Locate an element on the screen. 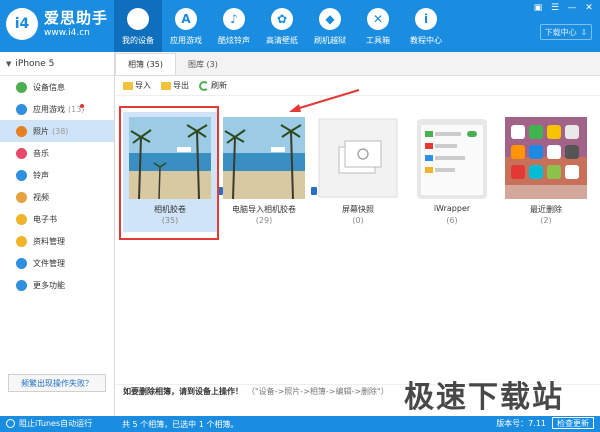 The height and width of the screenshot is (432, 600). main-nav: 我的设备 A 应用游戏 ♪ 酷炫铃声 ✿ 高清壁纸 ◆ 刷机越狱 ✕ 工具箱 i 教程中心 is located at coordinates (282, 26).